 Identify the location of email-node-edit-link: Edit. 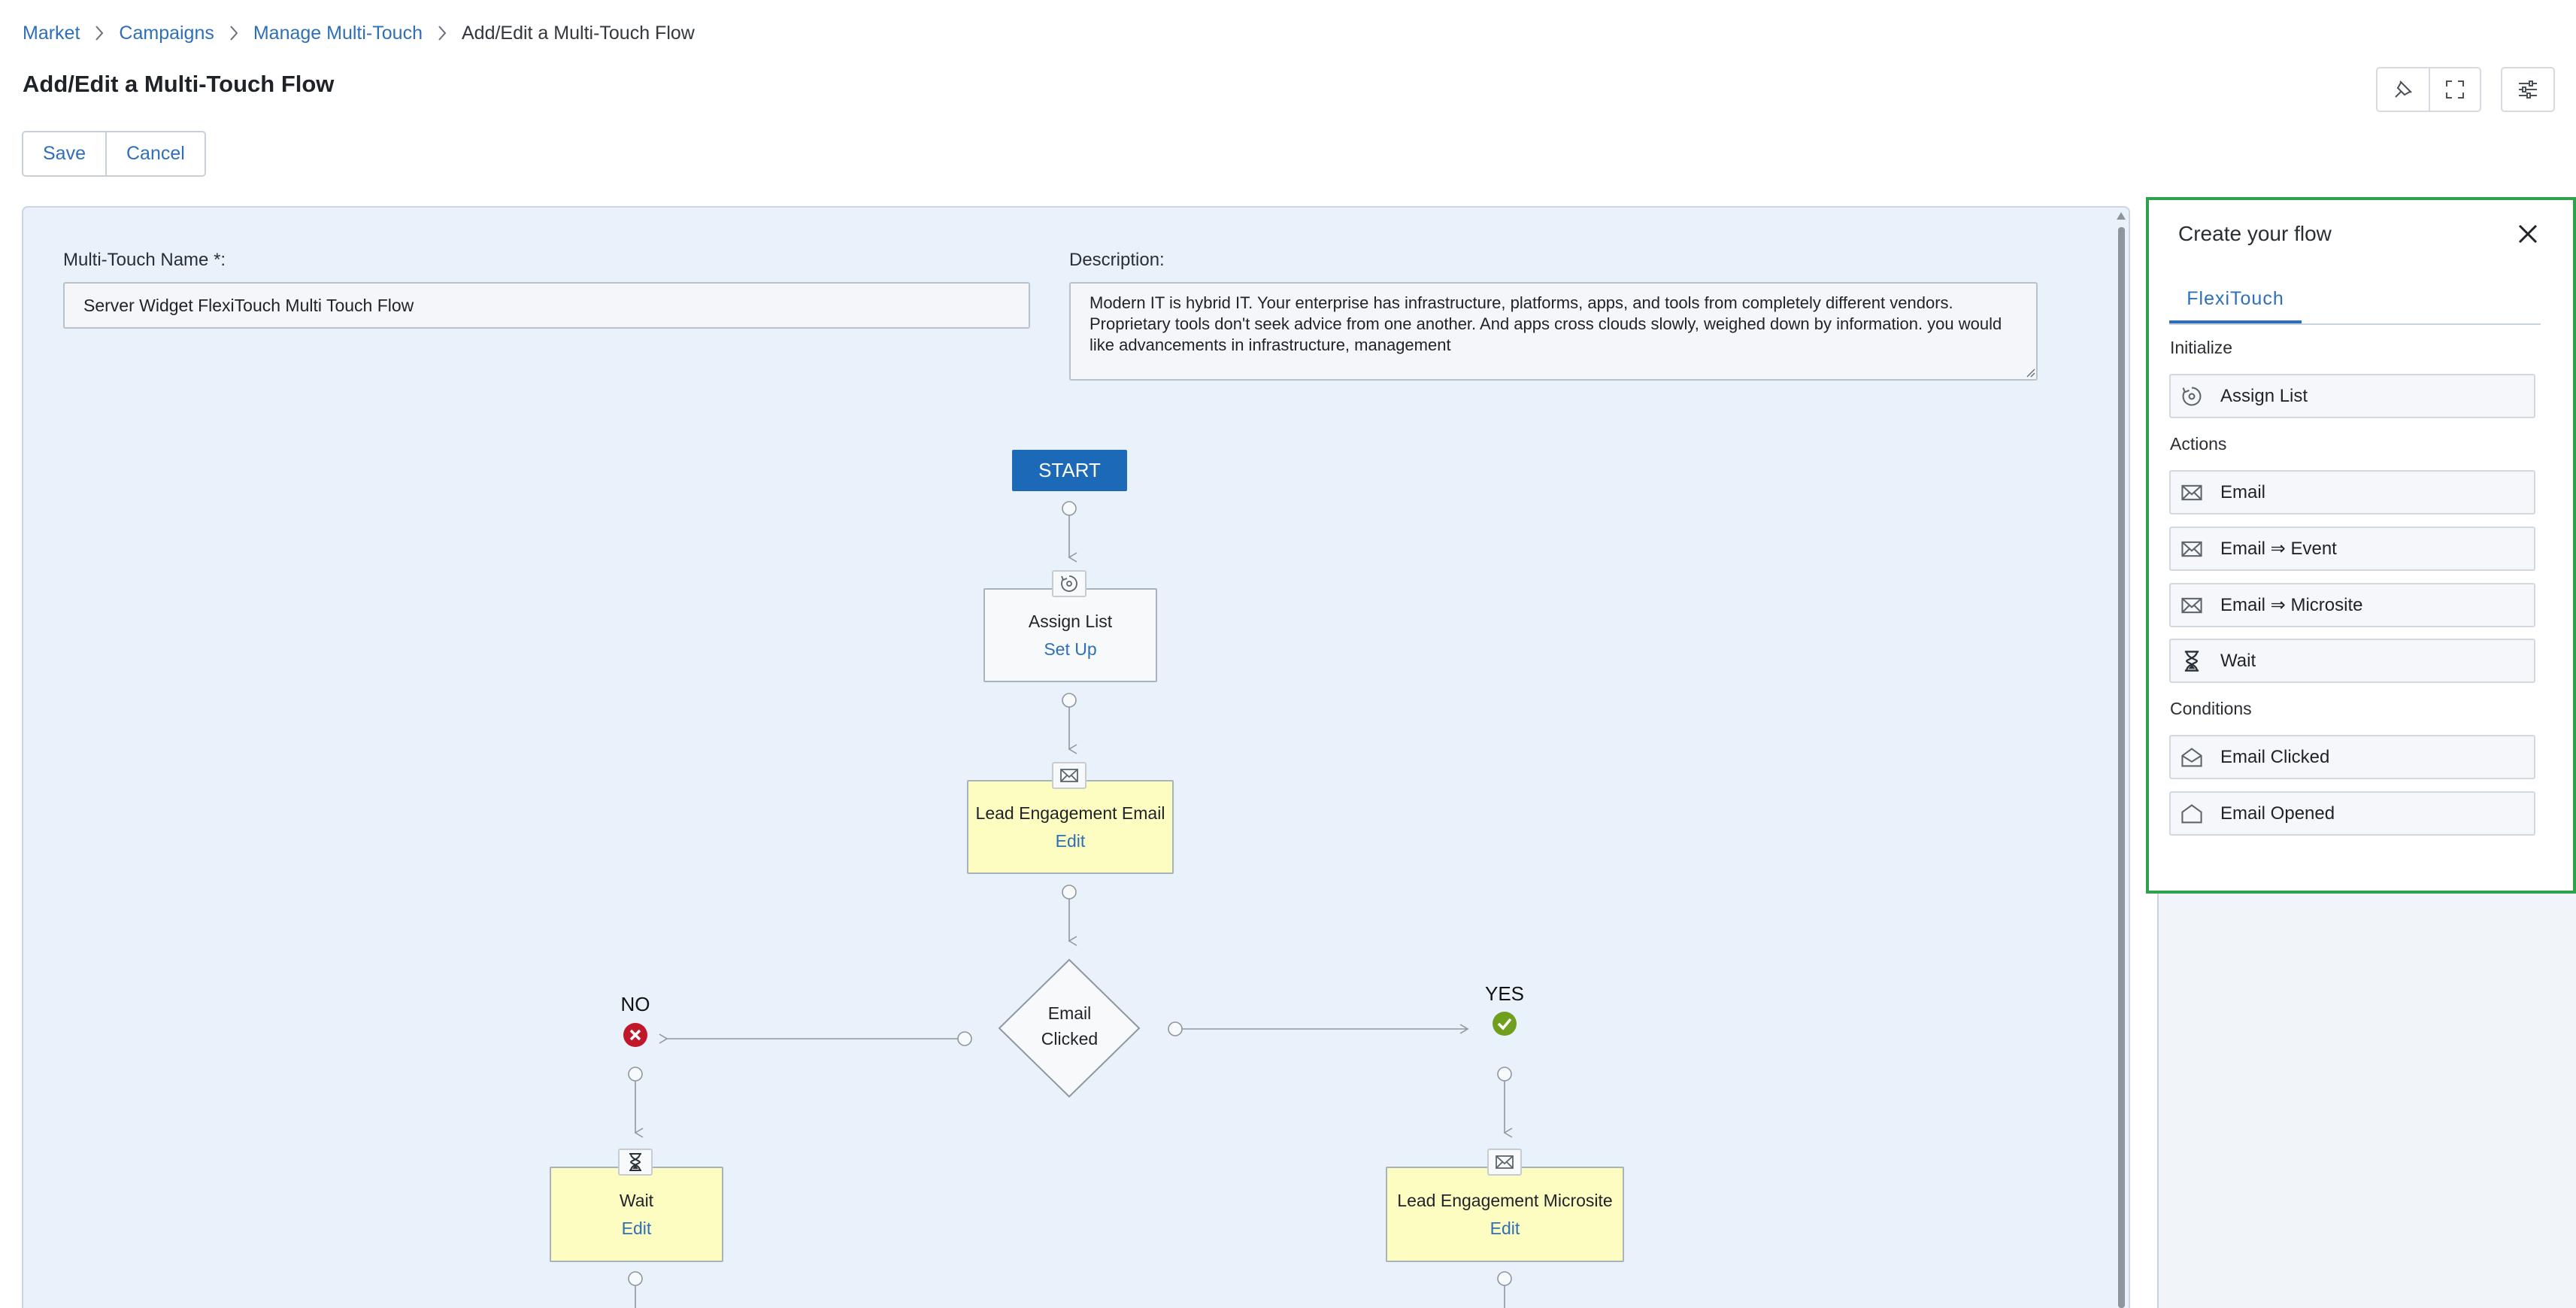
(1071, 841).